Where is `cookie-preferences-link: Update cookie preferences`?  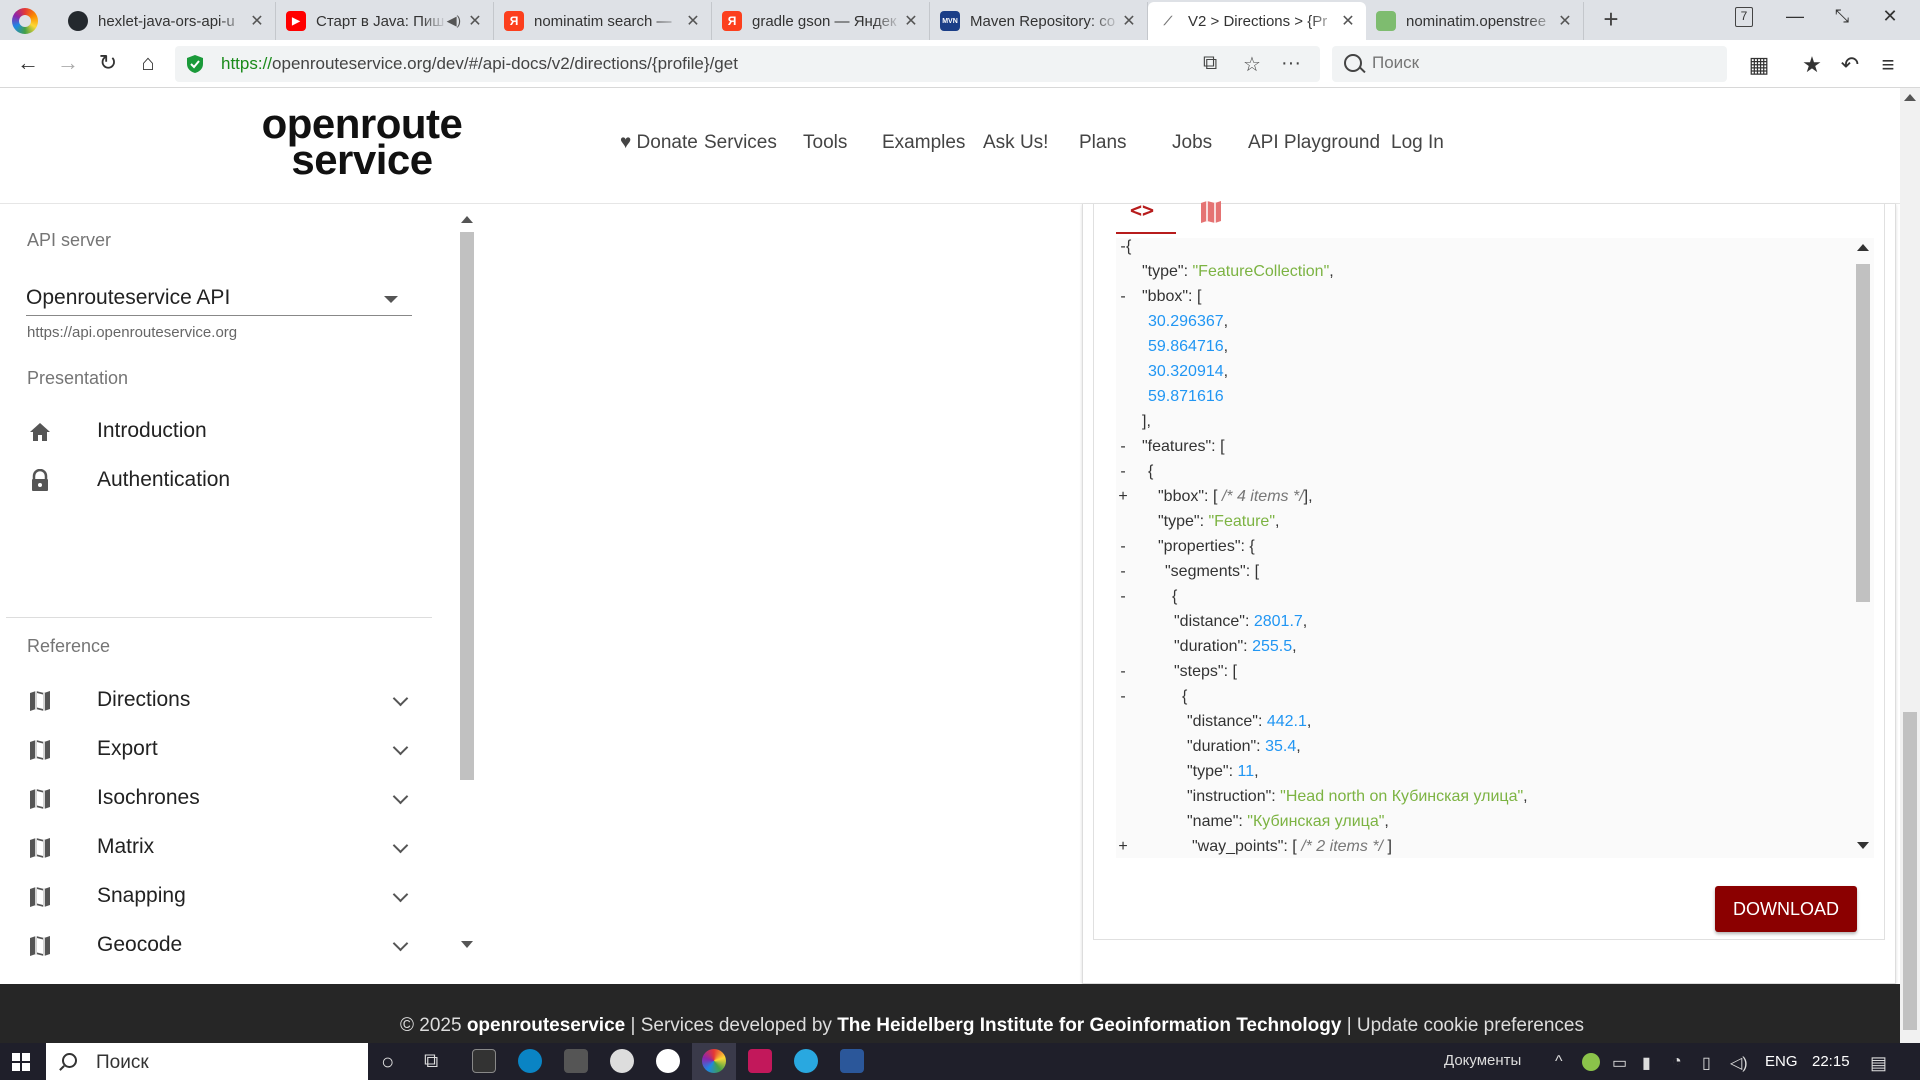 cookie-preferences-link: Update cookie preferences is located at coordinates (1470, 1025).